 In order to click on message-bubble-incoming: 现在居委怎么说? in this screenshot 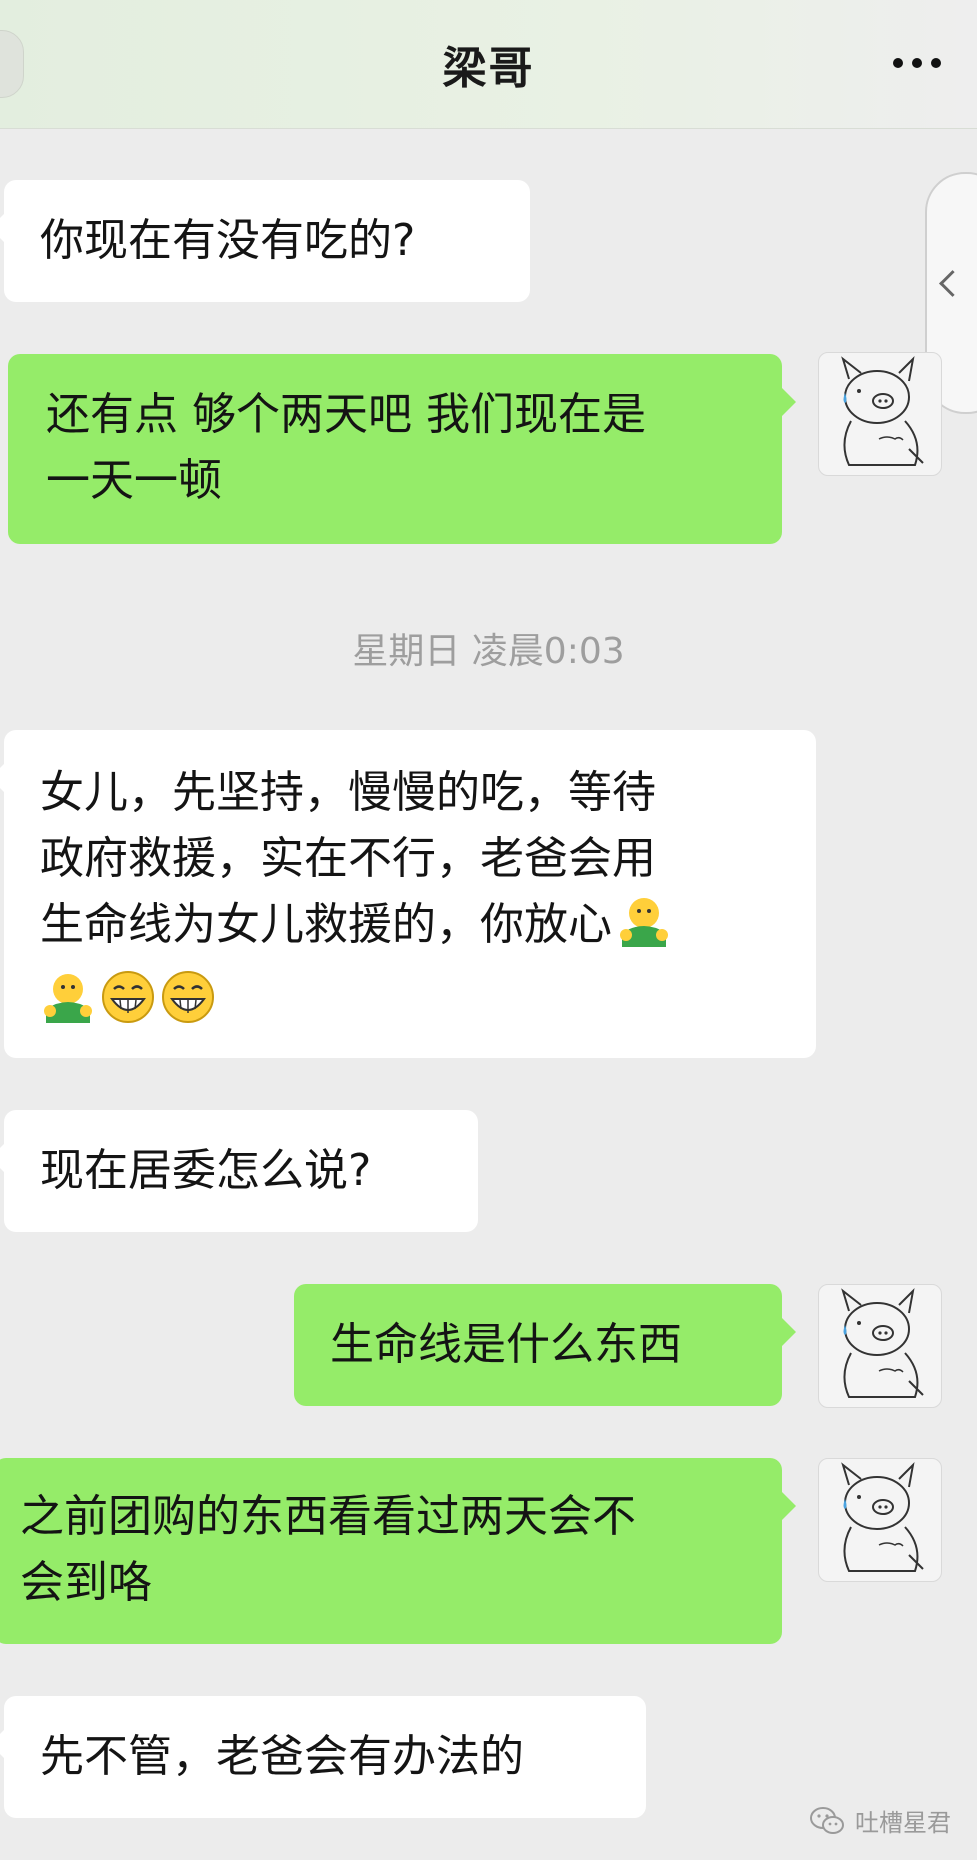, I will do `click(239, 1171)`.